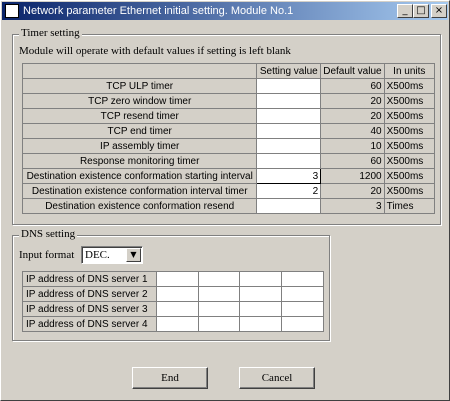 The height and width of the screenshot is (401, 450). Describe the element at coordinates (47, 255) in the screenshot. I see `input-format-label: Input format` at that location.